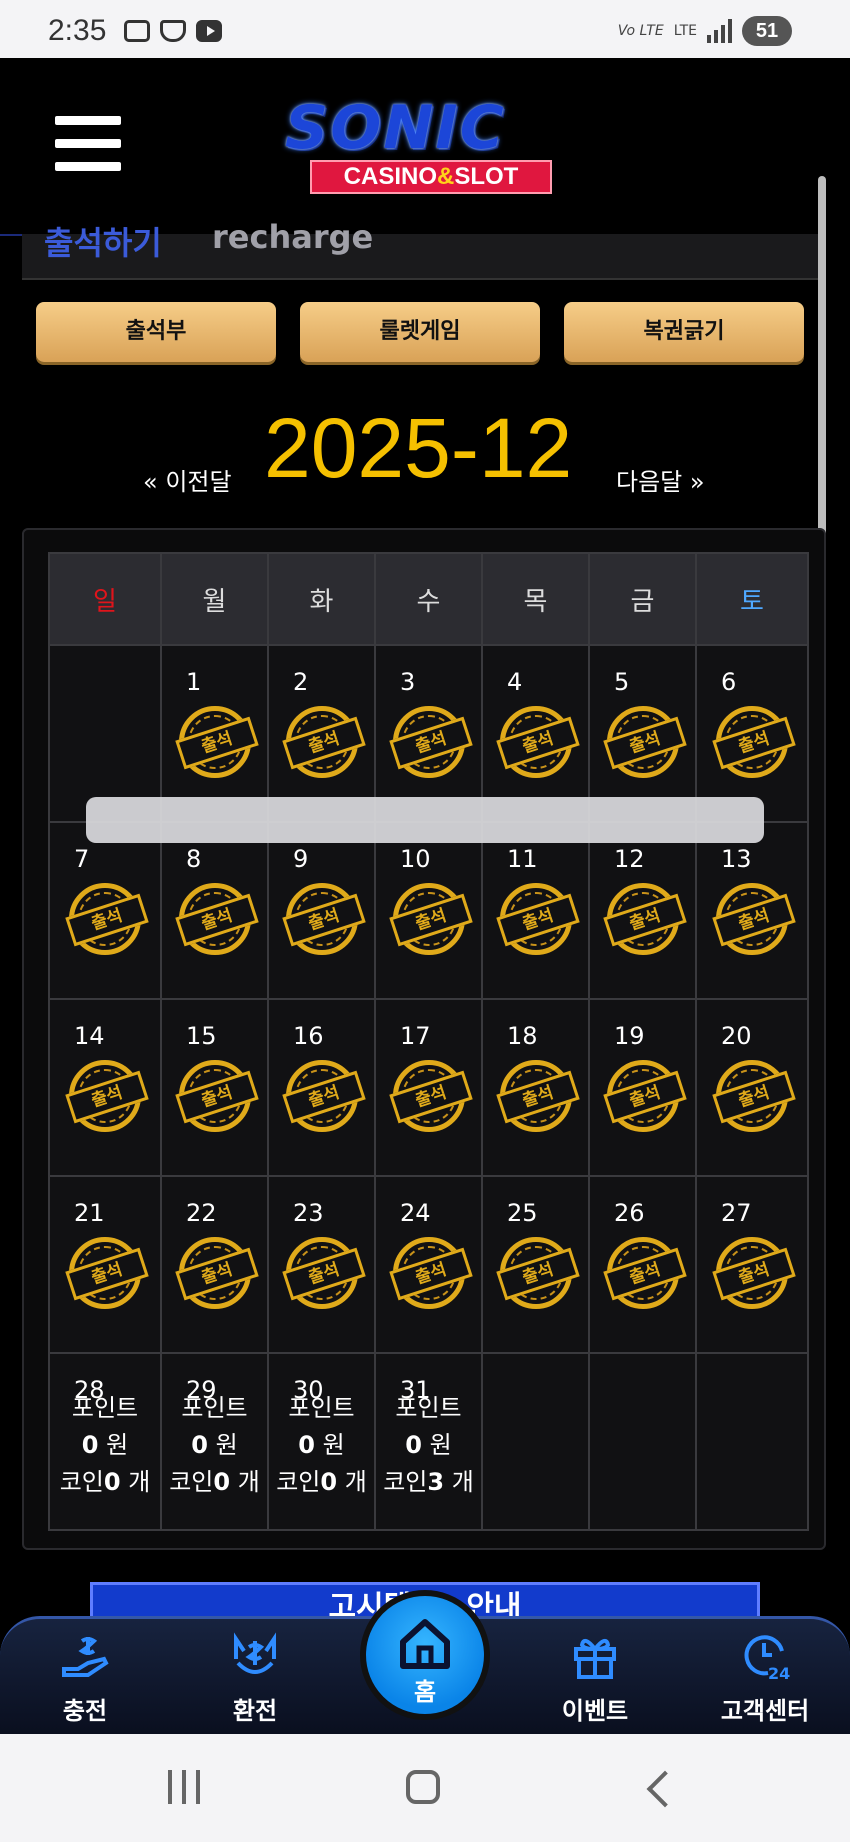 The height and width of the screenshot is (1842, 850). What do you see at coordinates (767, 31) in the screenshot?
I see `battery-icon: 51` at bounding box center [767, 31].